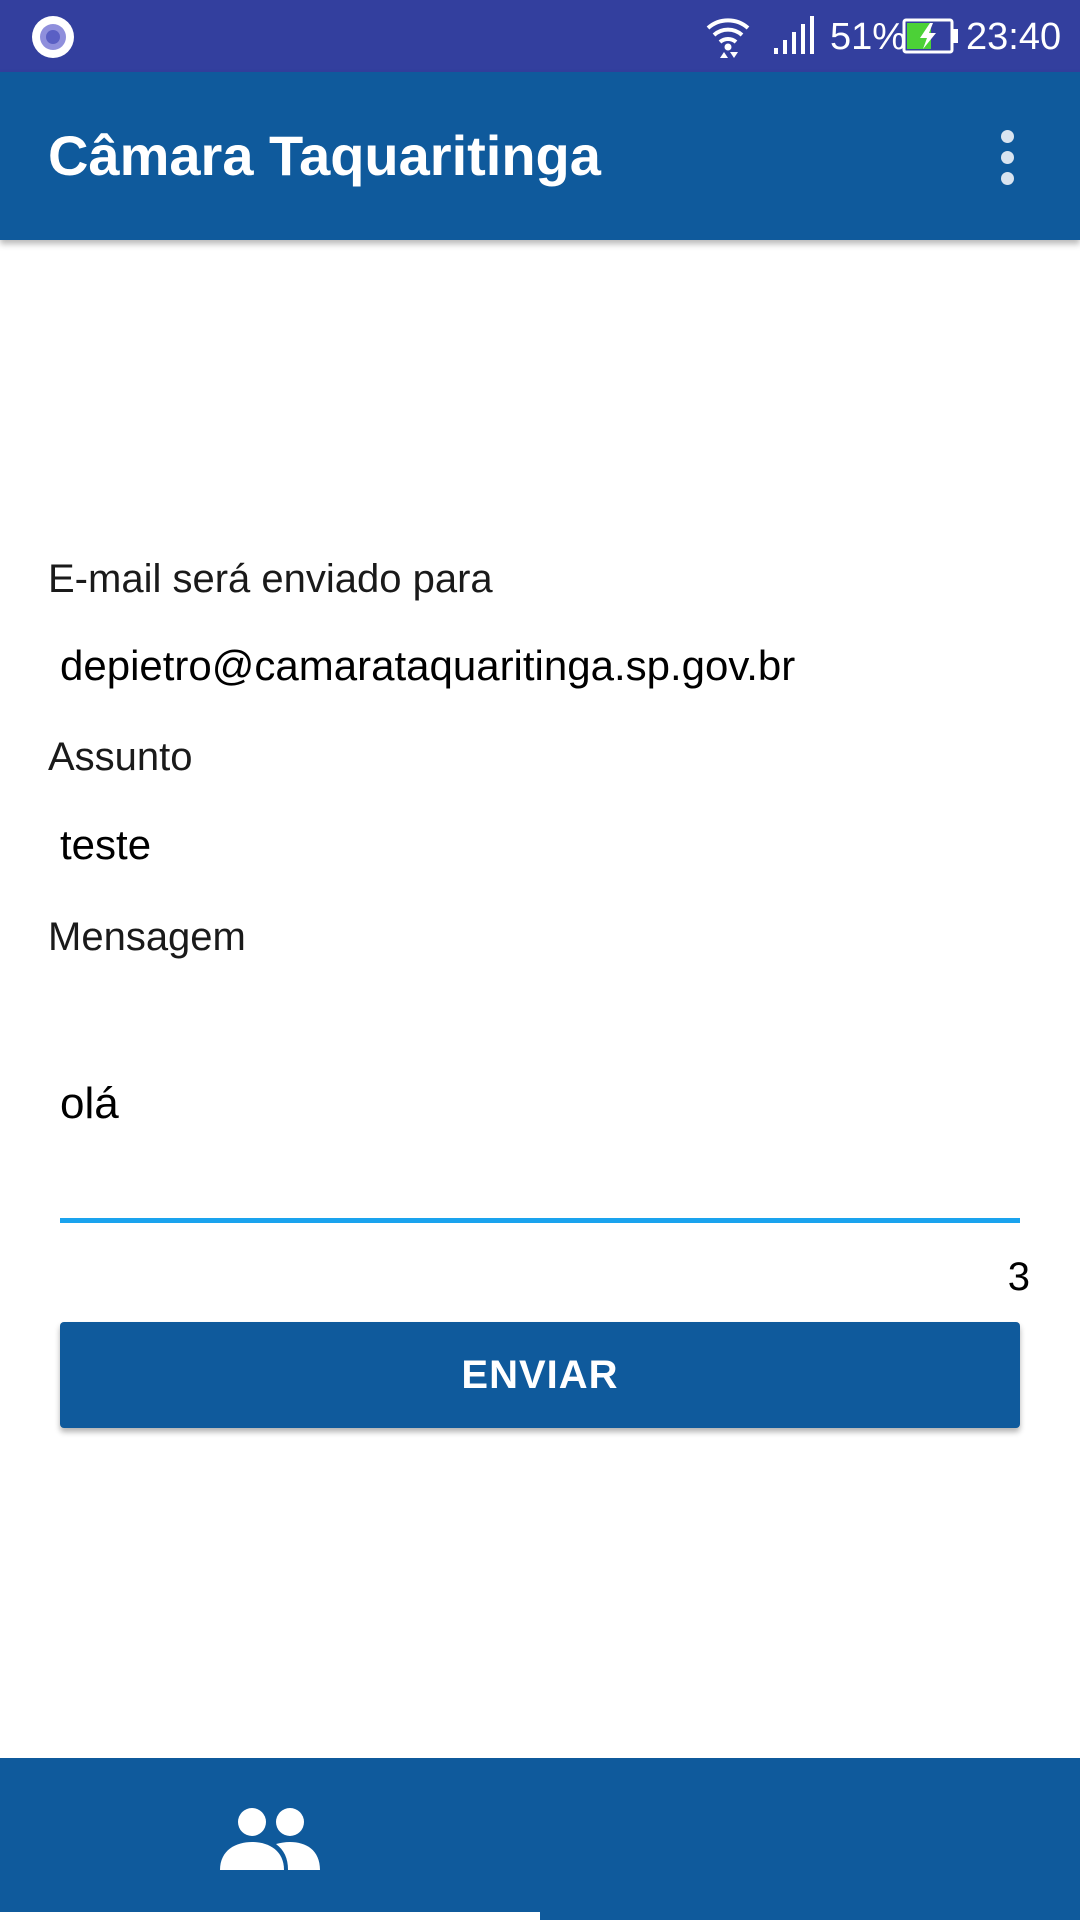 The height and width of the screenshot is (1920, 1080). What do you see at coordinates (270, 1916) in the screenshot?
I see `selected-tab-indicator` at bounding box center [270, 1916].